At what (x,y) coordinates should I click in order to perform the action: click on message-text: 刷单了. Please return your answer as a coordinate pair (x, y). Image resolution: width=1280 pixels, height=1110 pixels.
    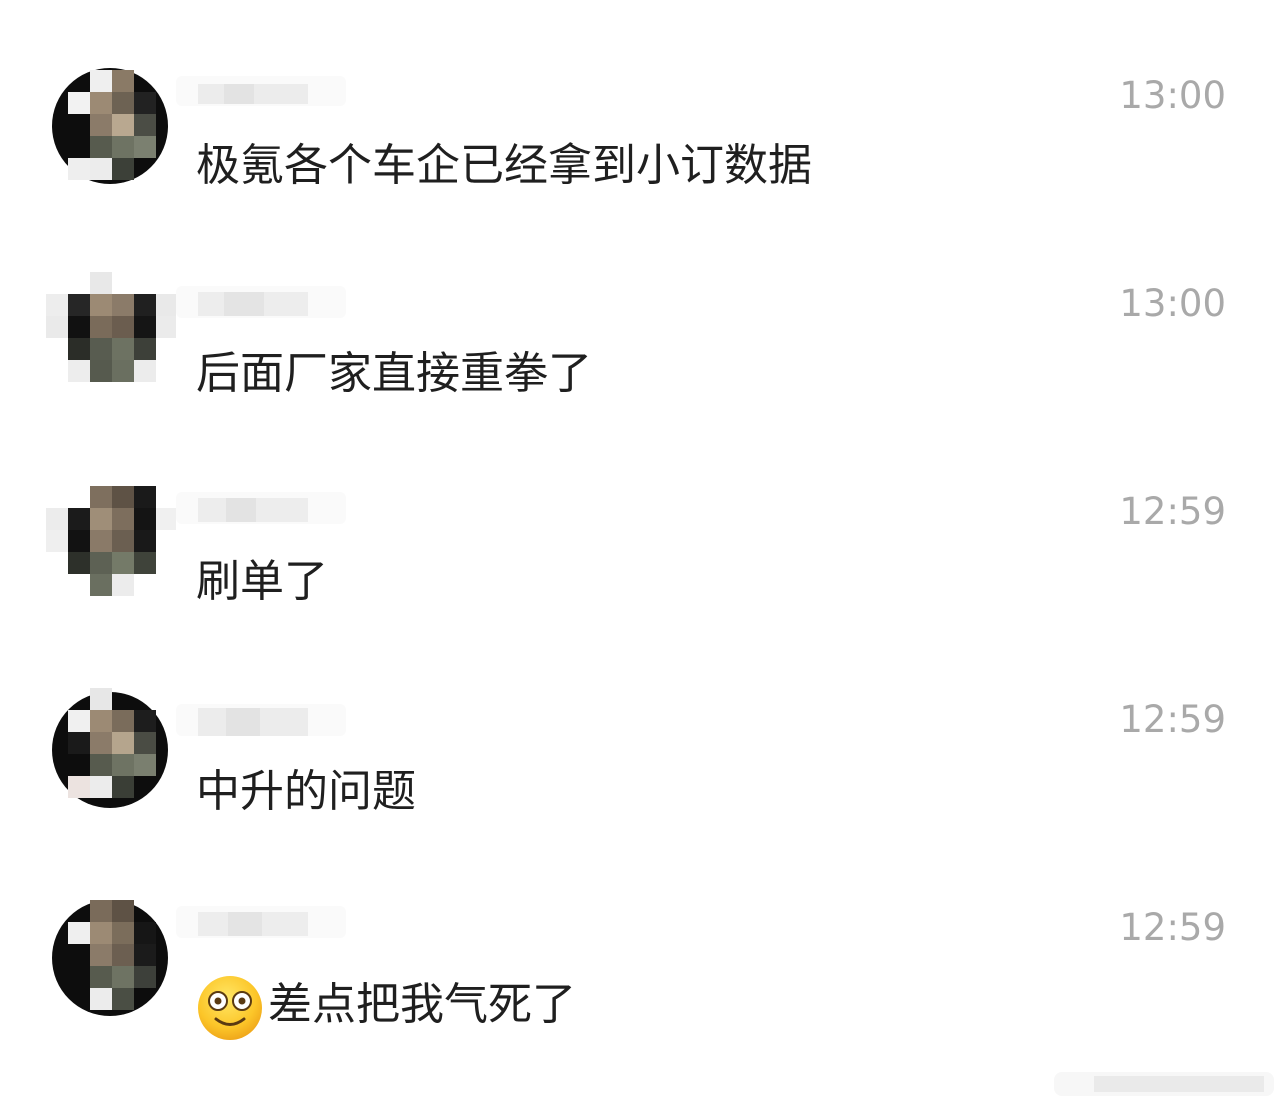
    Looking at the image, I should click on (262, 581).